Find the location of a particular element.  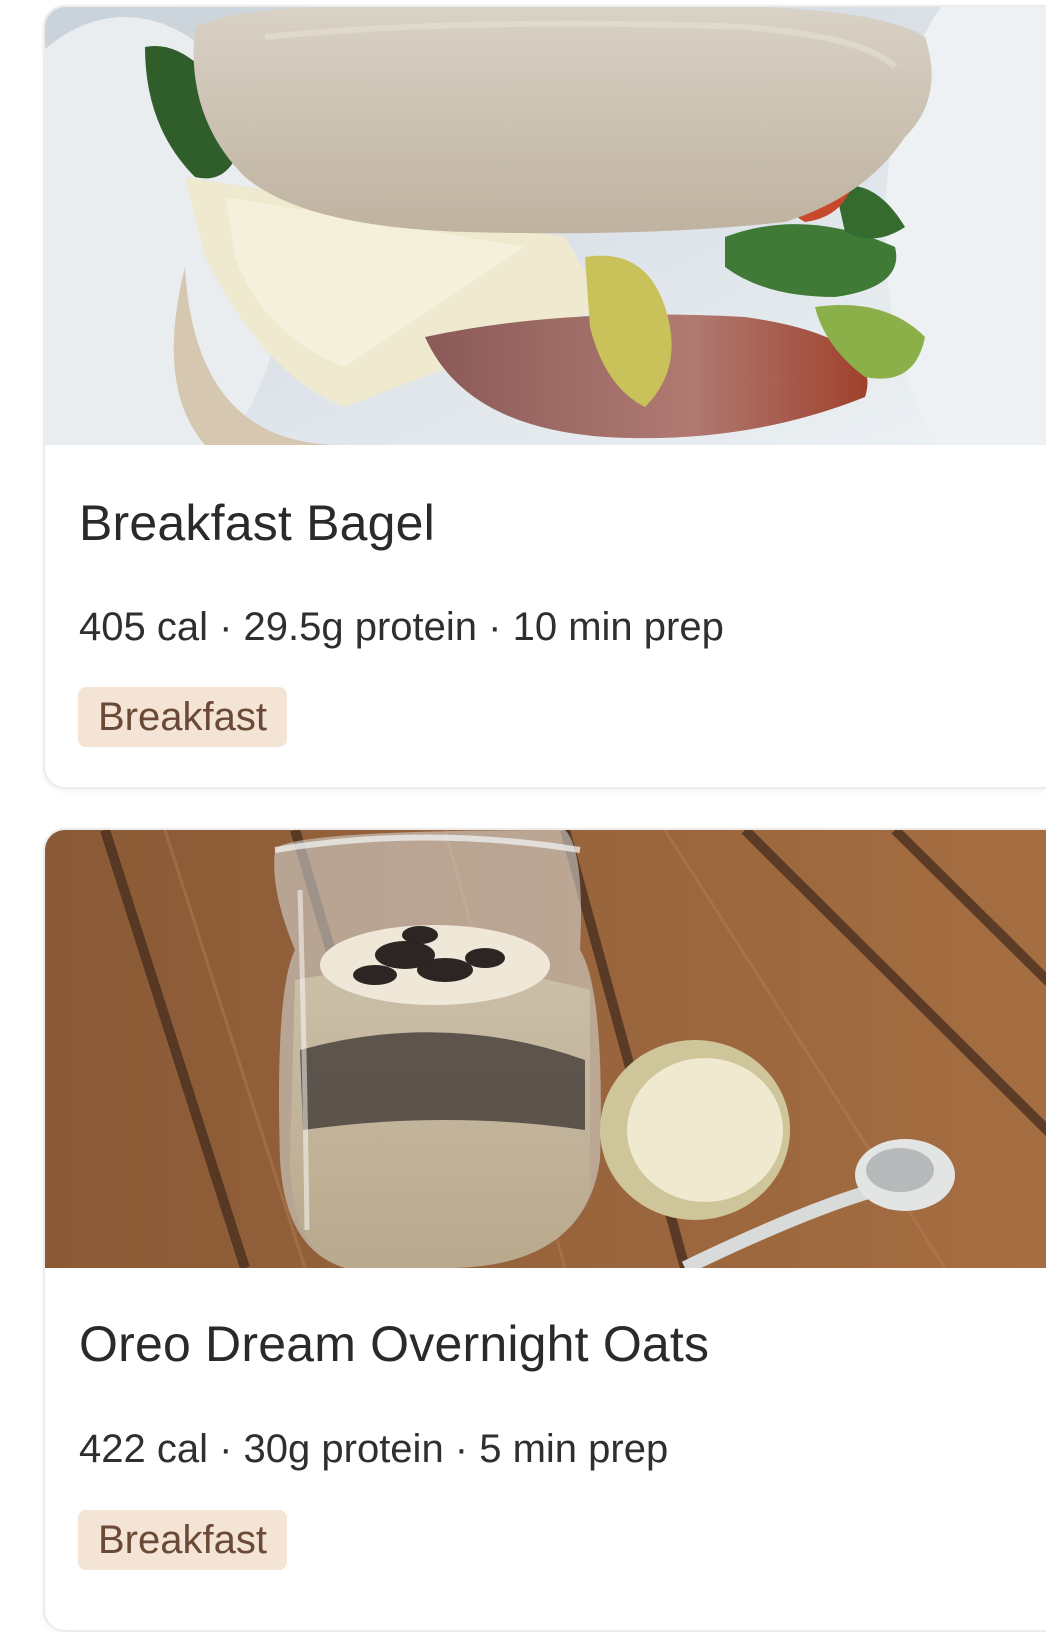

recipe-title: Breakfast Bagel is located at coordinates (257, 523).